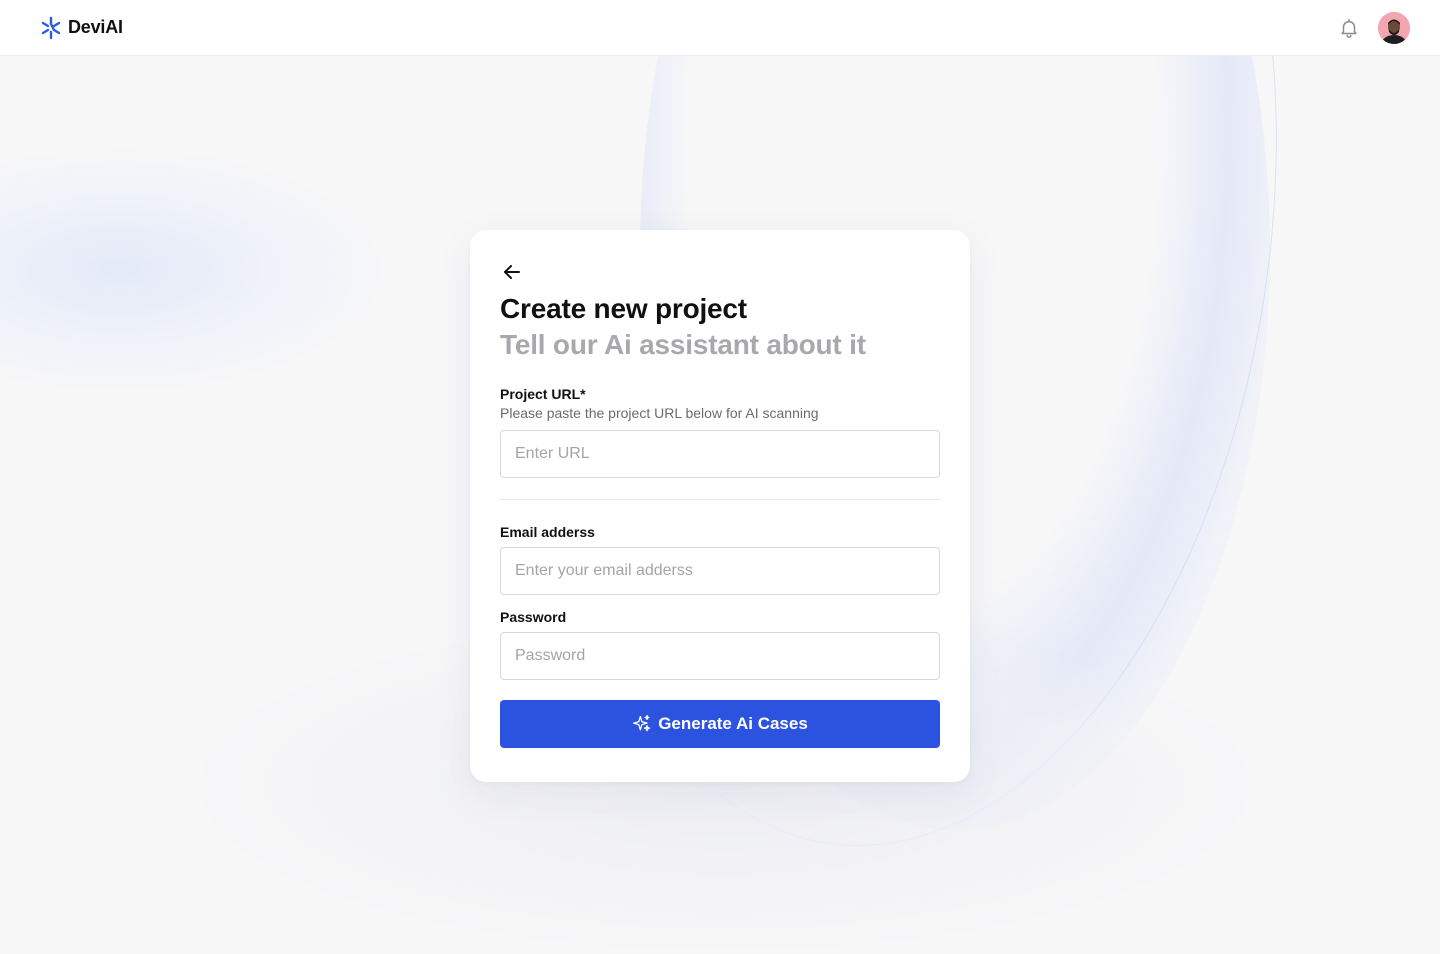 The image size is (1440, 954). What do you see at coordinates (547, 532) in the screenshot?
I see `email-label: Email adderss` at bounding box center [547, 532].